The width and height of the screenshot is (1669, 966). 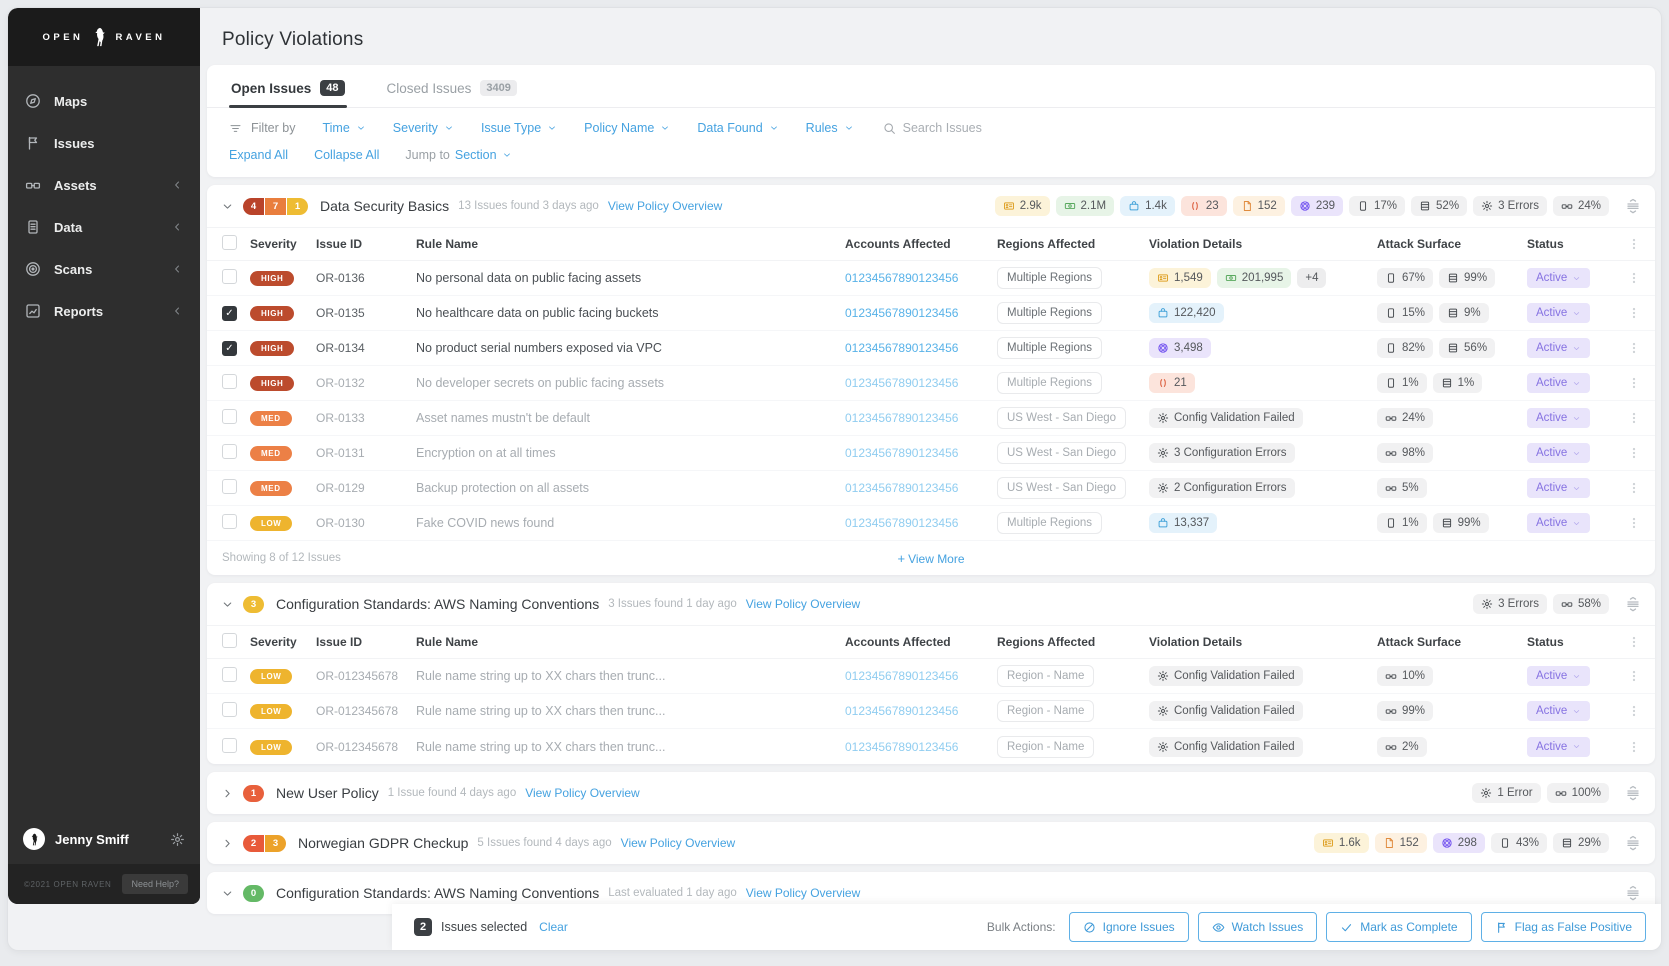 What do you see at coordinates (737, 128) in the screenshot?
I see `filter-dropdown-data-found: Data Found` at bounding box center [737, 128].